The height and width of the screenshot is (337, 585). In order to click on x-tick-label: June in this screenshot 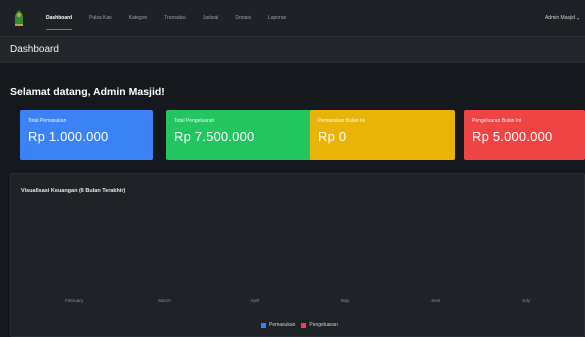, I will do `click(436, 300)`.